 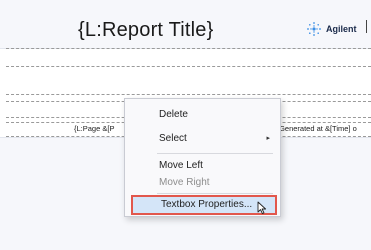 I want to click on agilent-spark-icon, so click(x=314, y=29).